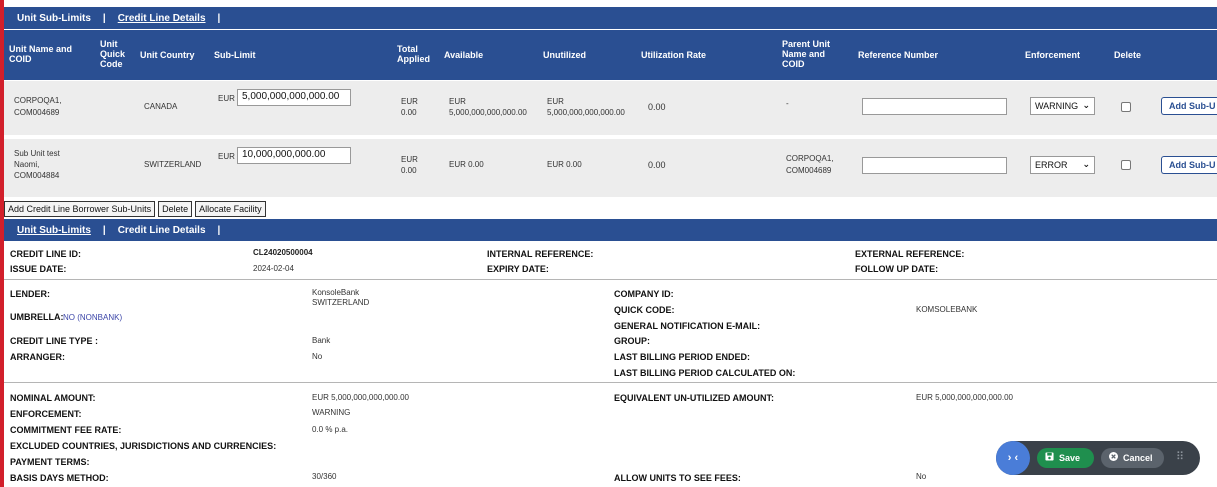 The image size is (1217, 487). What do you see at coordinates (80, 209) in the screenshot?
I see `add-borrower-sub-units-button: Add Credit Line Borrower Sub-Units` at bounding box center [80, 209].